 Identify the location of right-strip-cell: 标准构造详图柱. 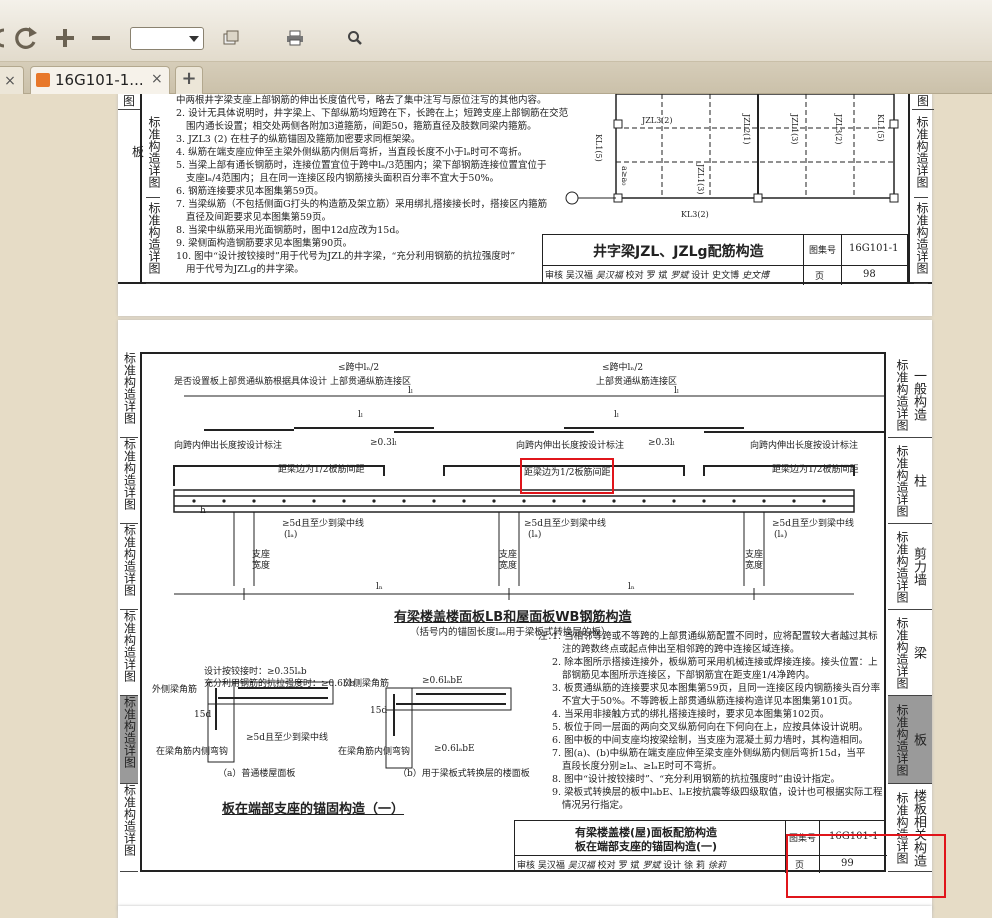
(910, 481).